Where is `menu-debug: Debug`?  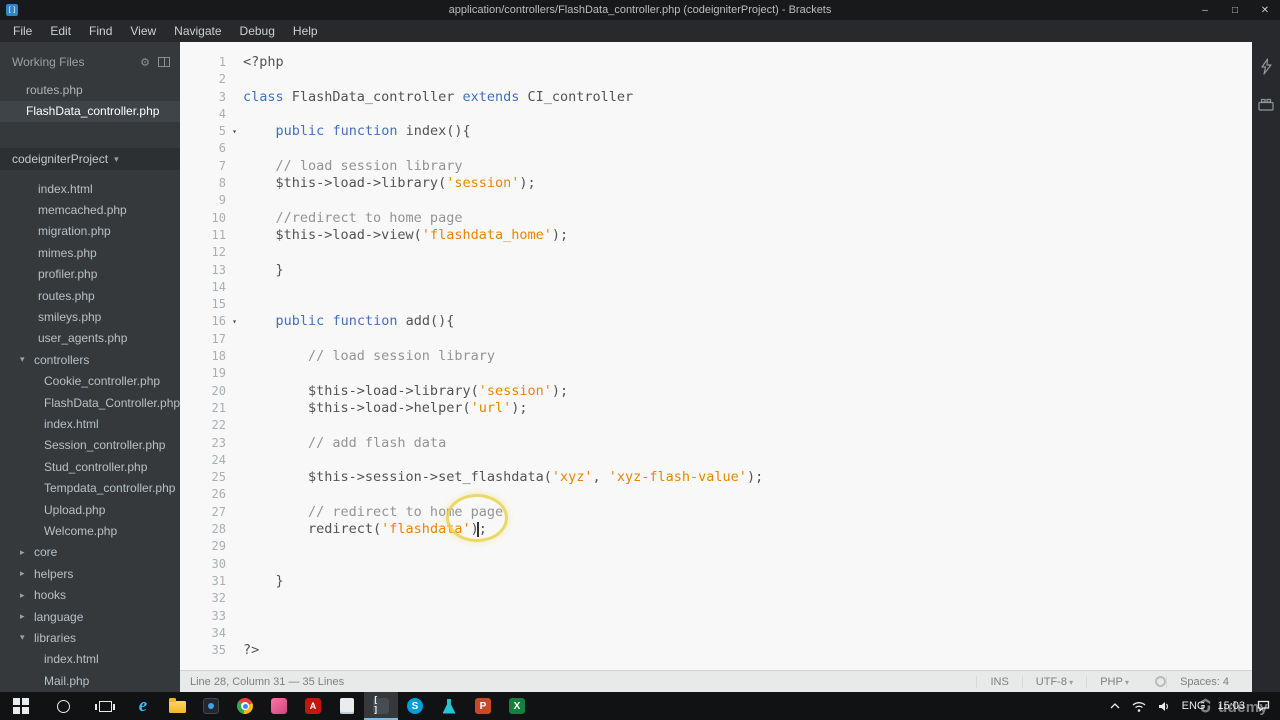
menu-debug: Debug is located at coordinates (257, 31).